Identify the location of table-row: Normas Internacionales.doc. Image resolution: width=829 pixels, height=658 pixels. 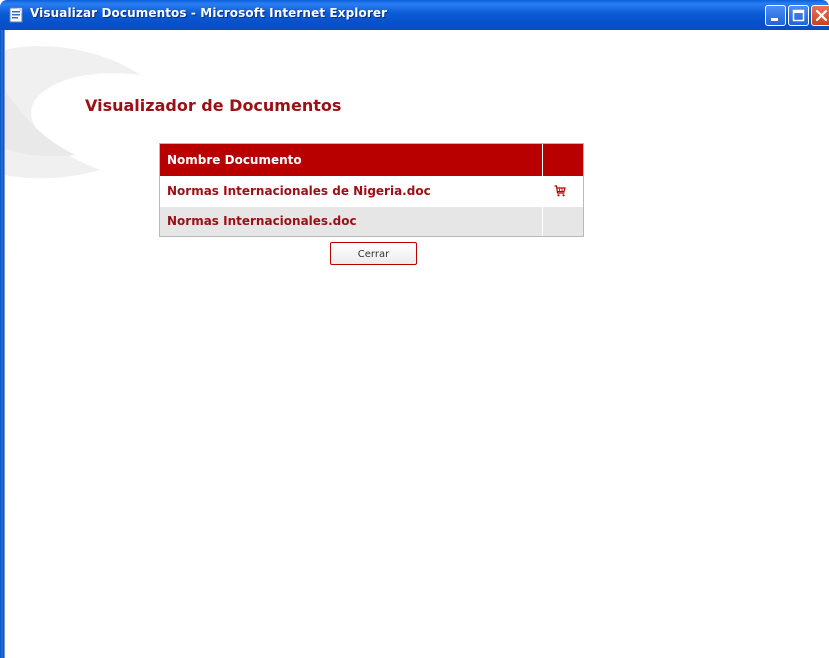
(371, 221).